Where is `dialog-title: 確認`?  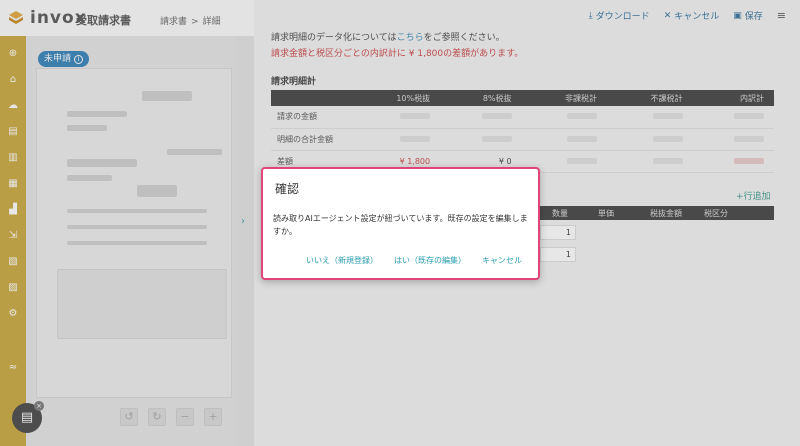 dialog-title: 確認 is located at coordinates (287, 189).